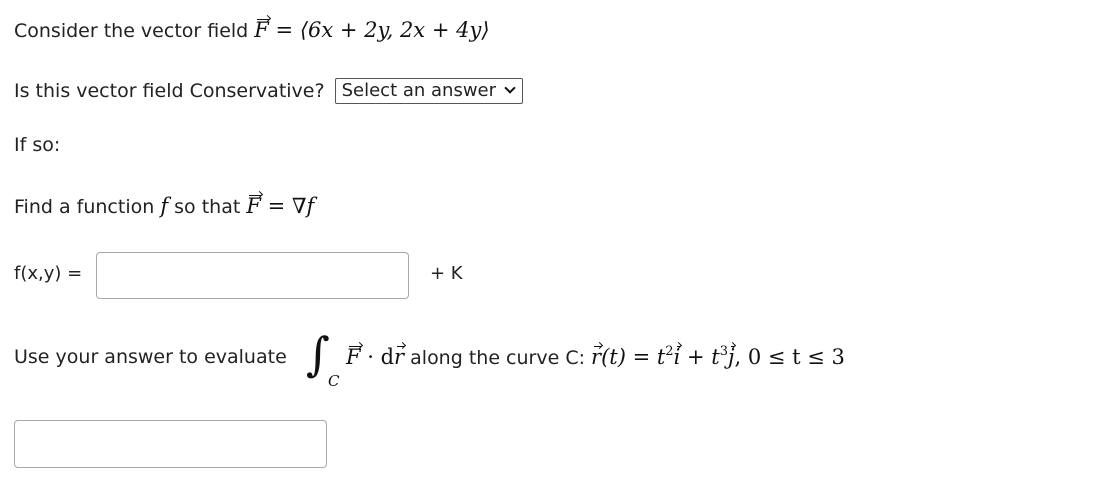 The image size is (1100, 487). What do you see at coordinates (399, 357) in the screenshot?
I see `vector-r: r` at bounding box center [399, 357].